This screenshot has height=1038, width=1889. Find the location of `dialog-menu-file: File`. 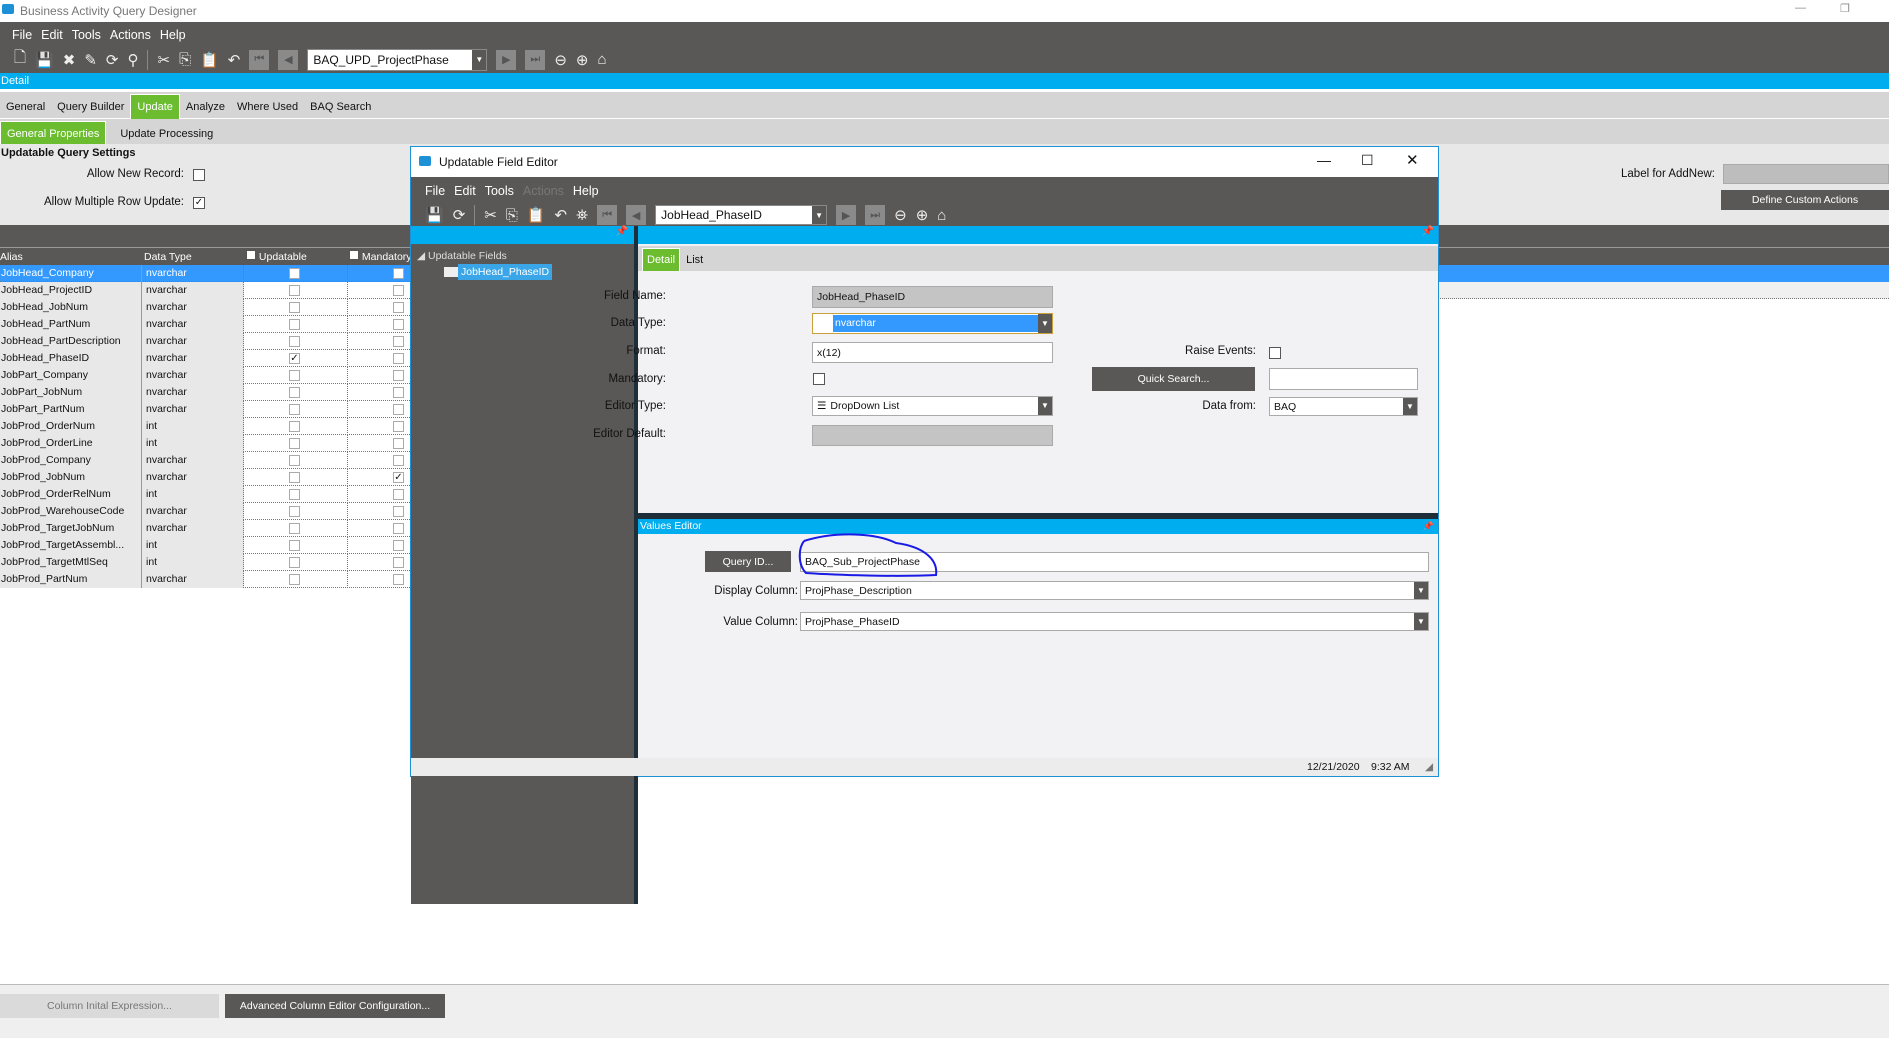

dialog-menu-file: File is located at coordinates (435, 191).